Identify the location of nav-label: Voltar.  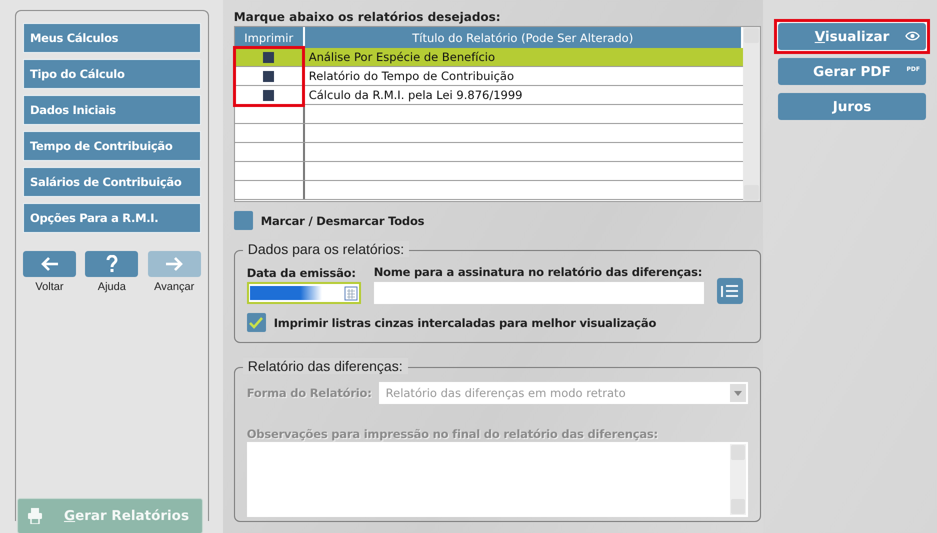
(49, 287).